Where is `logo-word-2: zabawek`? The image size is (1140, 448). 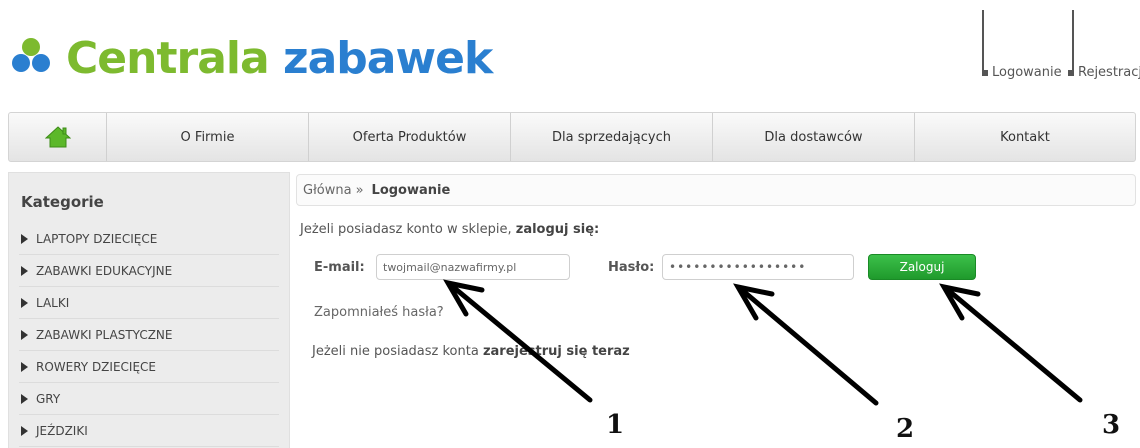 logo-word-2: zabawek is located at coordinates (387, 58).